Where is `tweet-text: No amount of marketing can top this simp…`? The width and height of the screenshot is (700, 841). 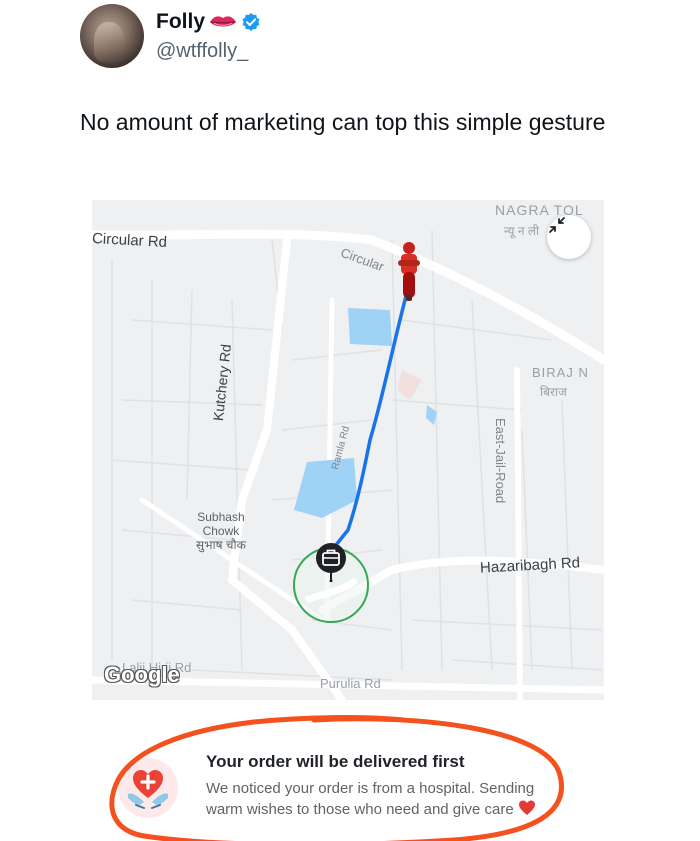
tweet-text: No amount of marketing can top this simp… is located at coordinates (343, 122).